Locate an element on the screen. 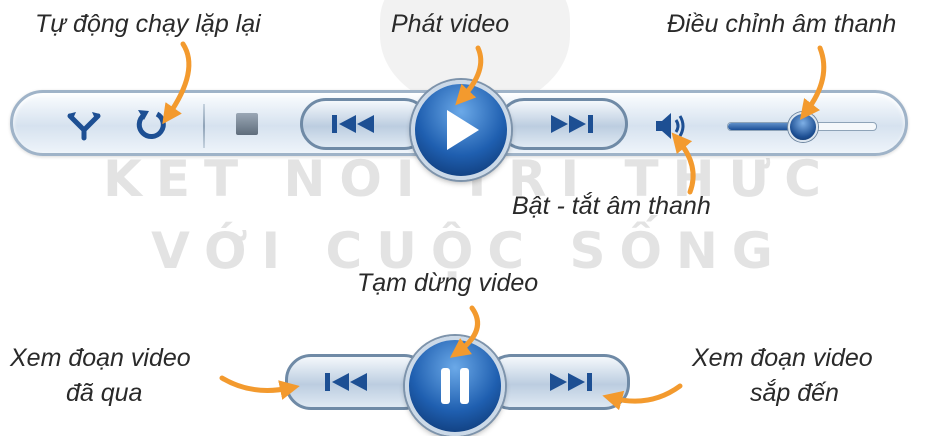  arrow-mute is located at coordinates (683, 163).